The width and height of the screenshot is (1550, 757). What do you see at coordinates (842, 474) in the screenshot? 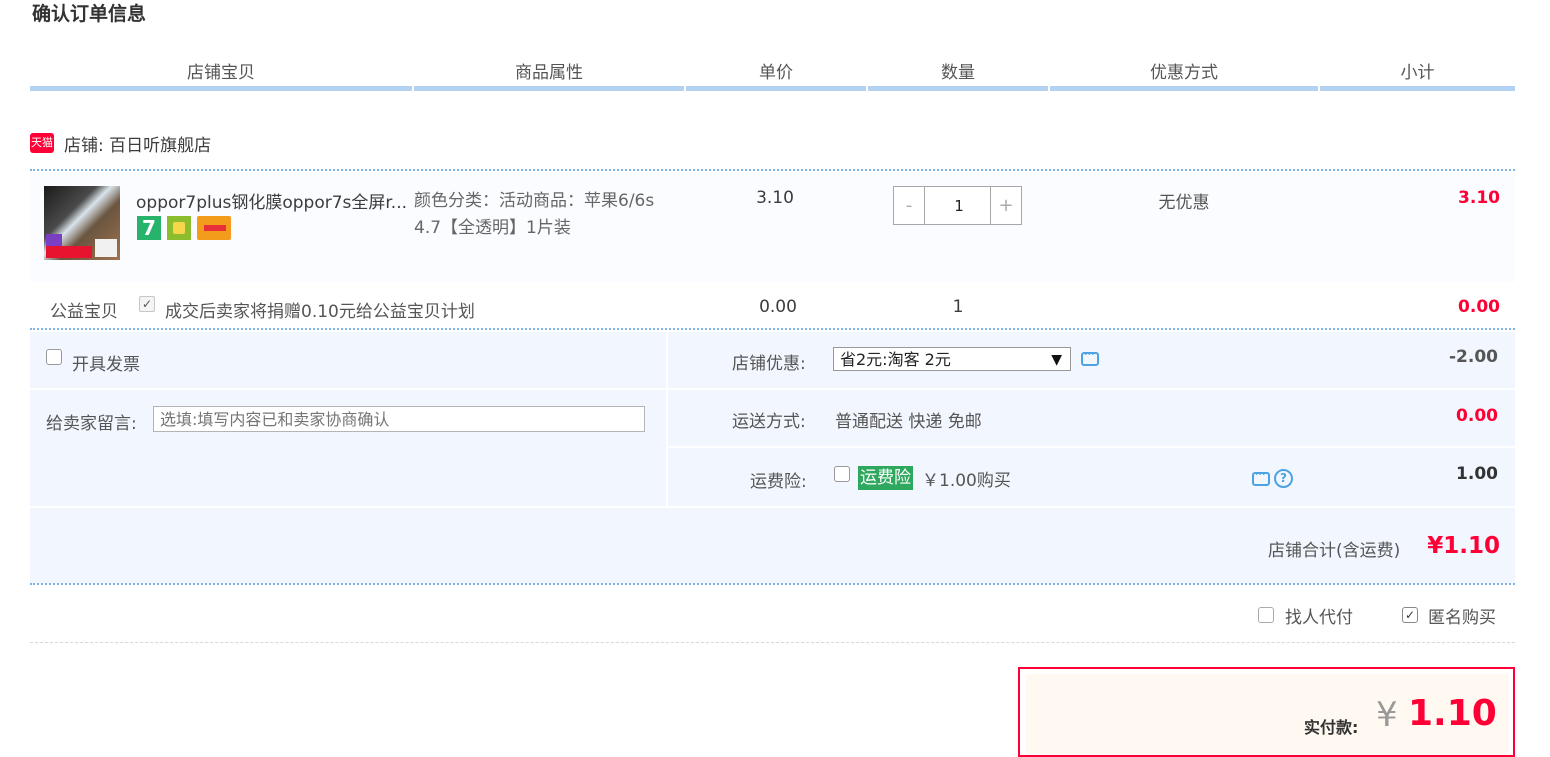
I see `insurance-checkbox` at bounding box center [842, 474].